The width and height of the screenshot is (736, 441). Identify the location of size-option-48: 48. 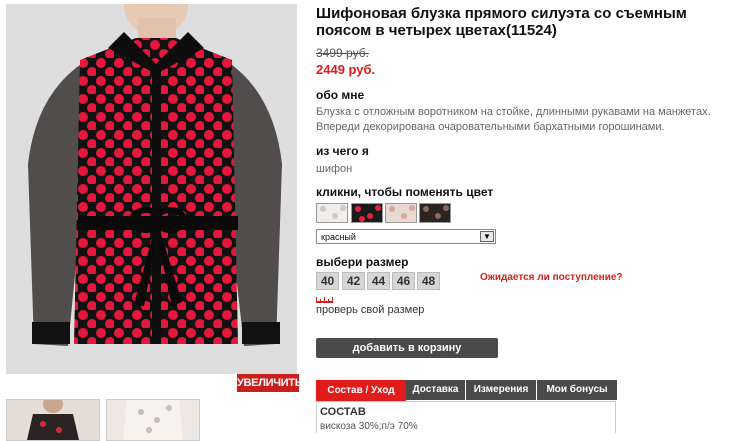
(428, 281).